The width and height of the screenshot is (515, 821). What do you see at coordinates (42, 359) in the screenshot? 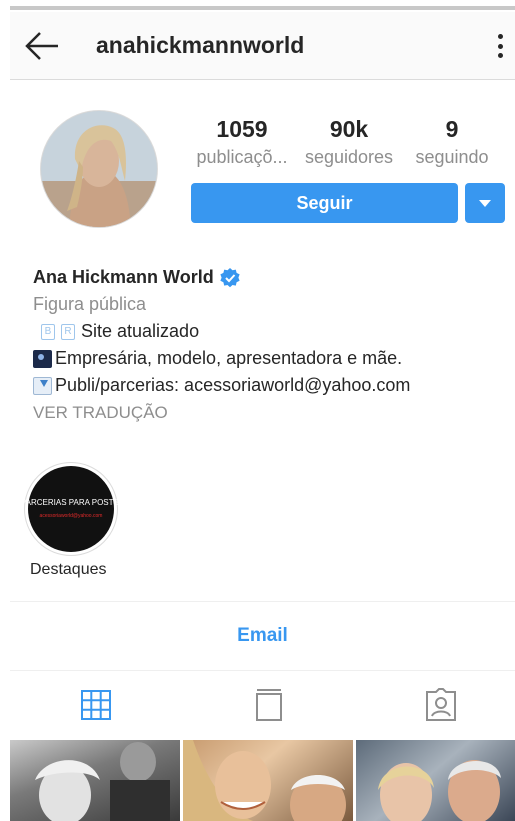
I see `night-sky-icon` at bounding box center [42, 359].